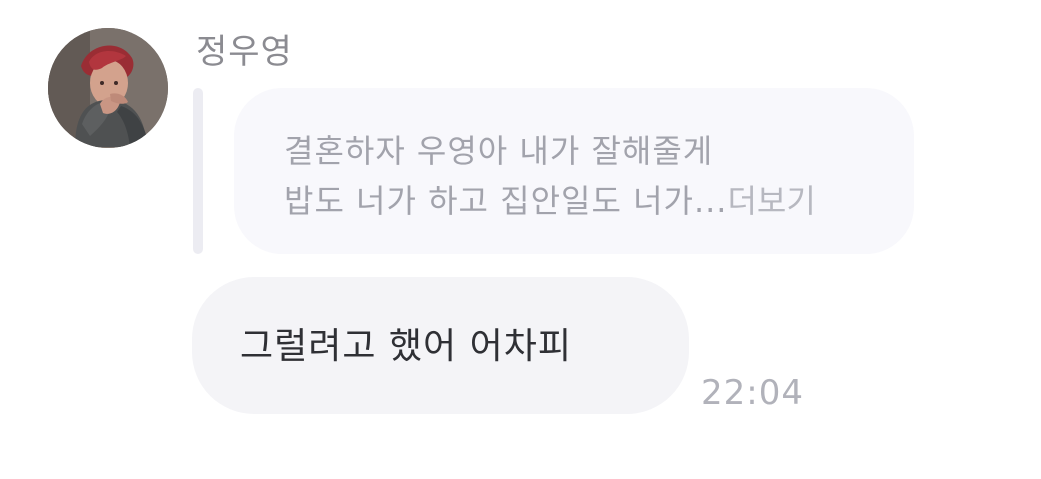  What do you see at coordinates (198, 171) in the screenshot?
I see `quote-indicator-bar` at bounding box center [198, 171].